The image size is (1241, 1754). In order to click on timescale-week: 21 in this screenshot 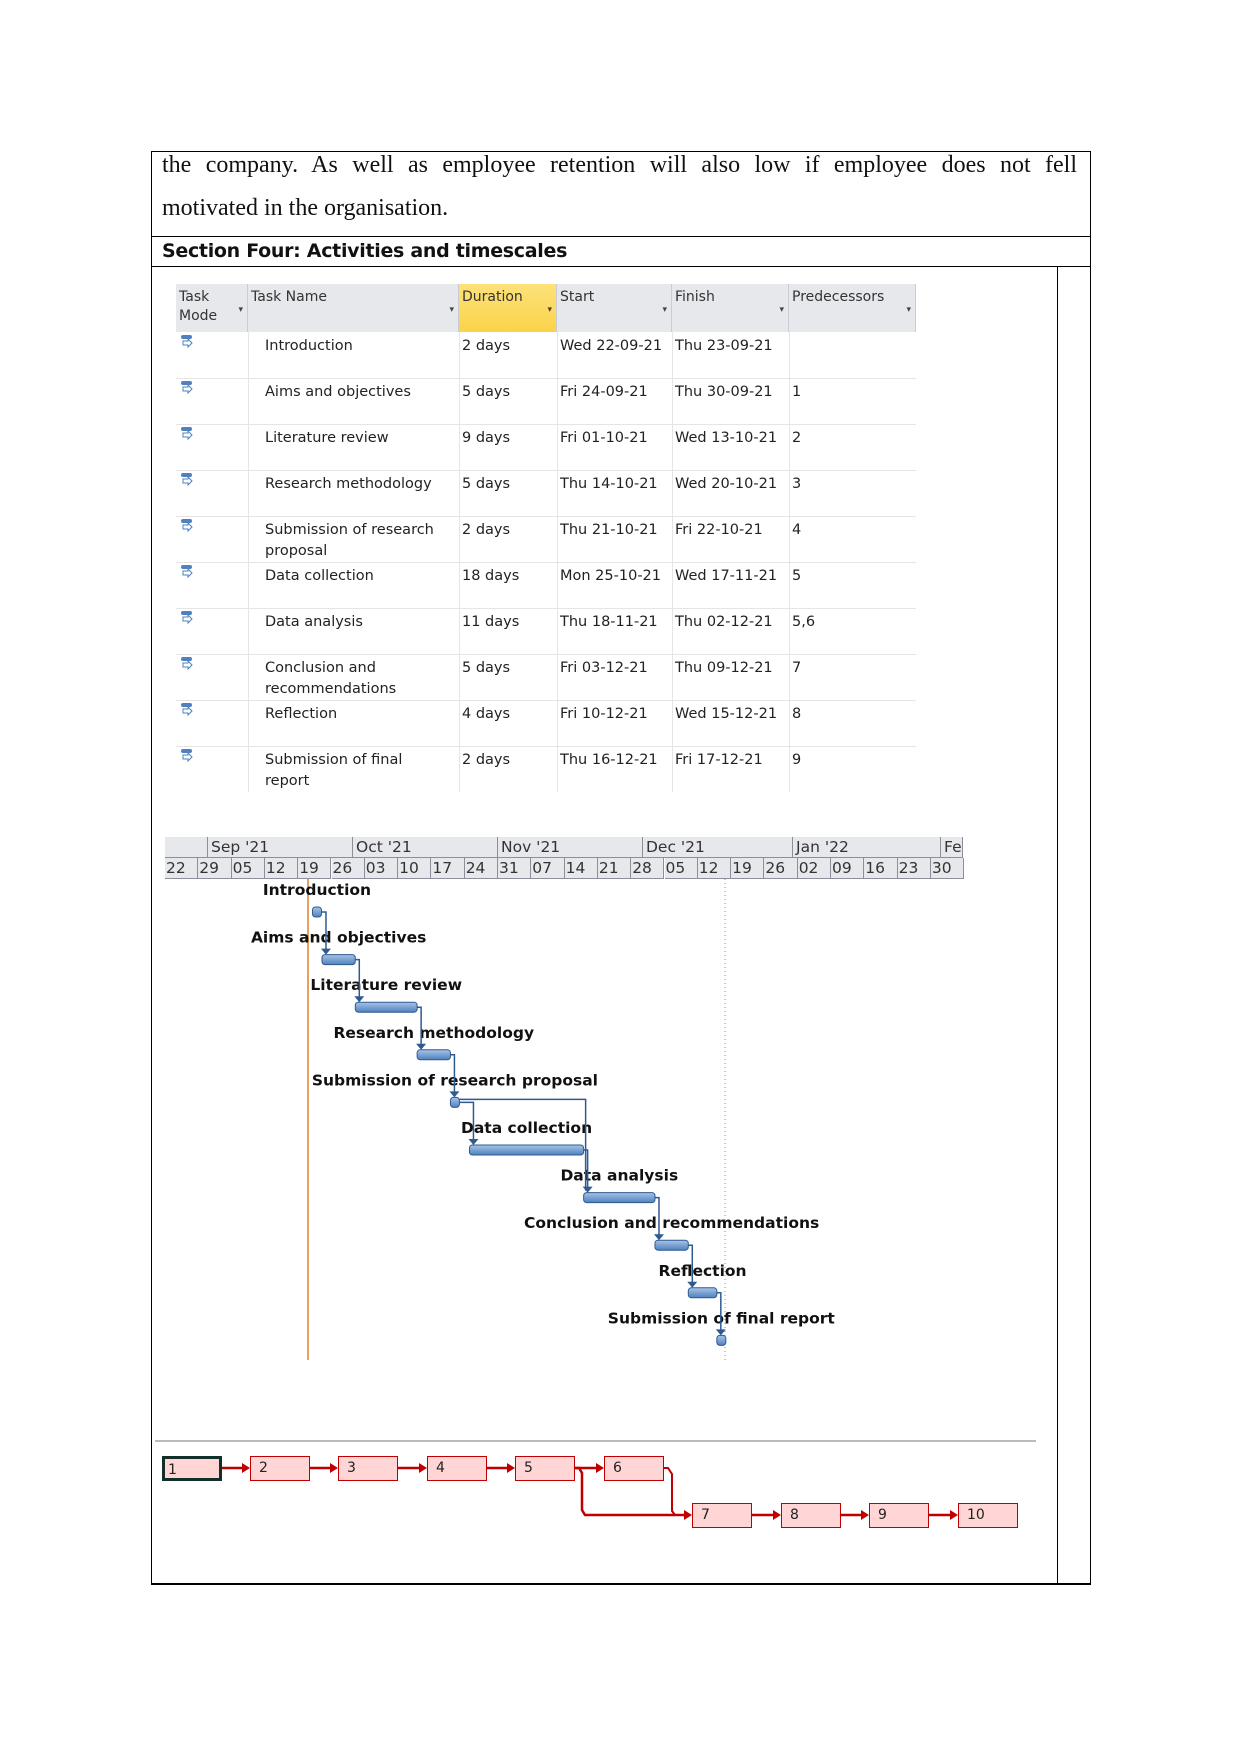, I will do `click(614, 868)`.